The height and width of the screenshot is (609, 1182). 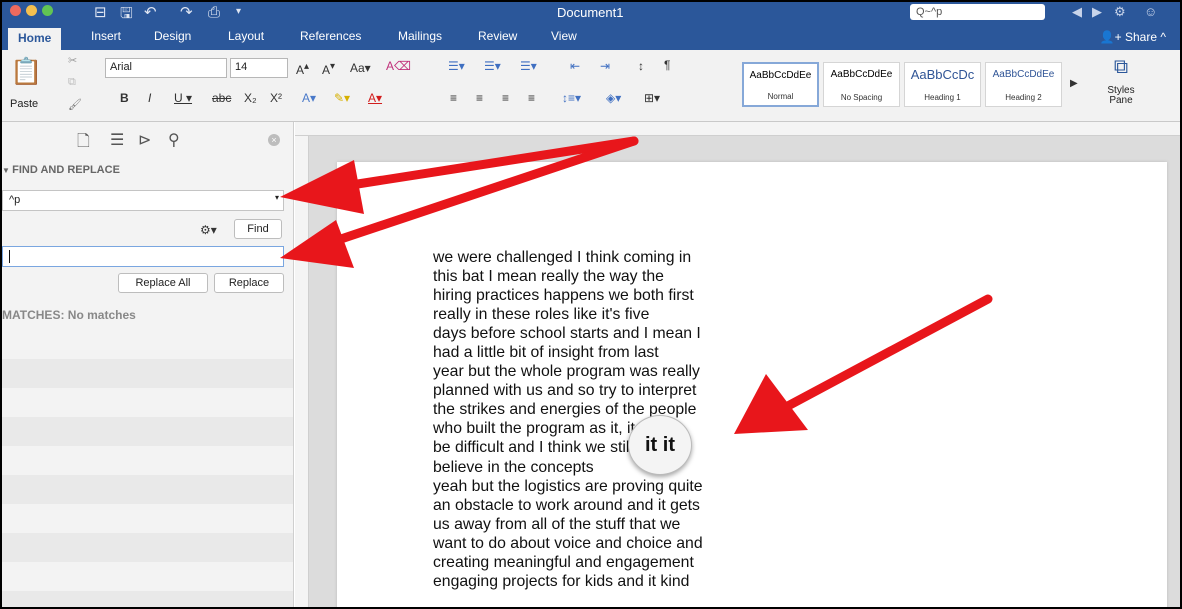 I want to click on navigation-icon: ⊳, so click(x=144, y=139).